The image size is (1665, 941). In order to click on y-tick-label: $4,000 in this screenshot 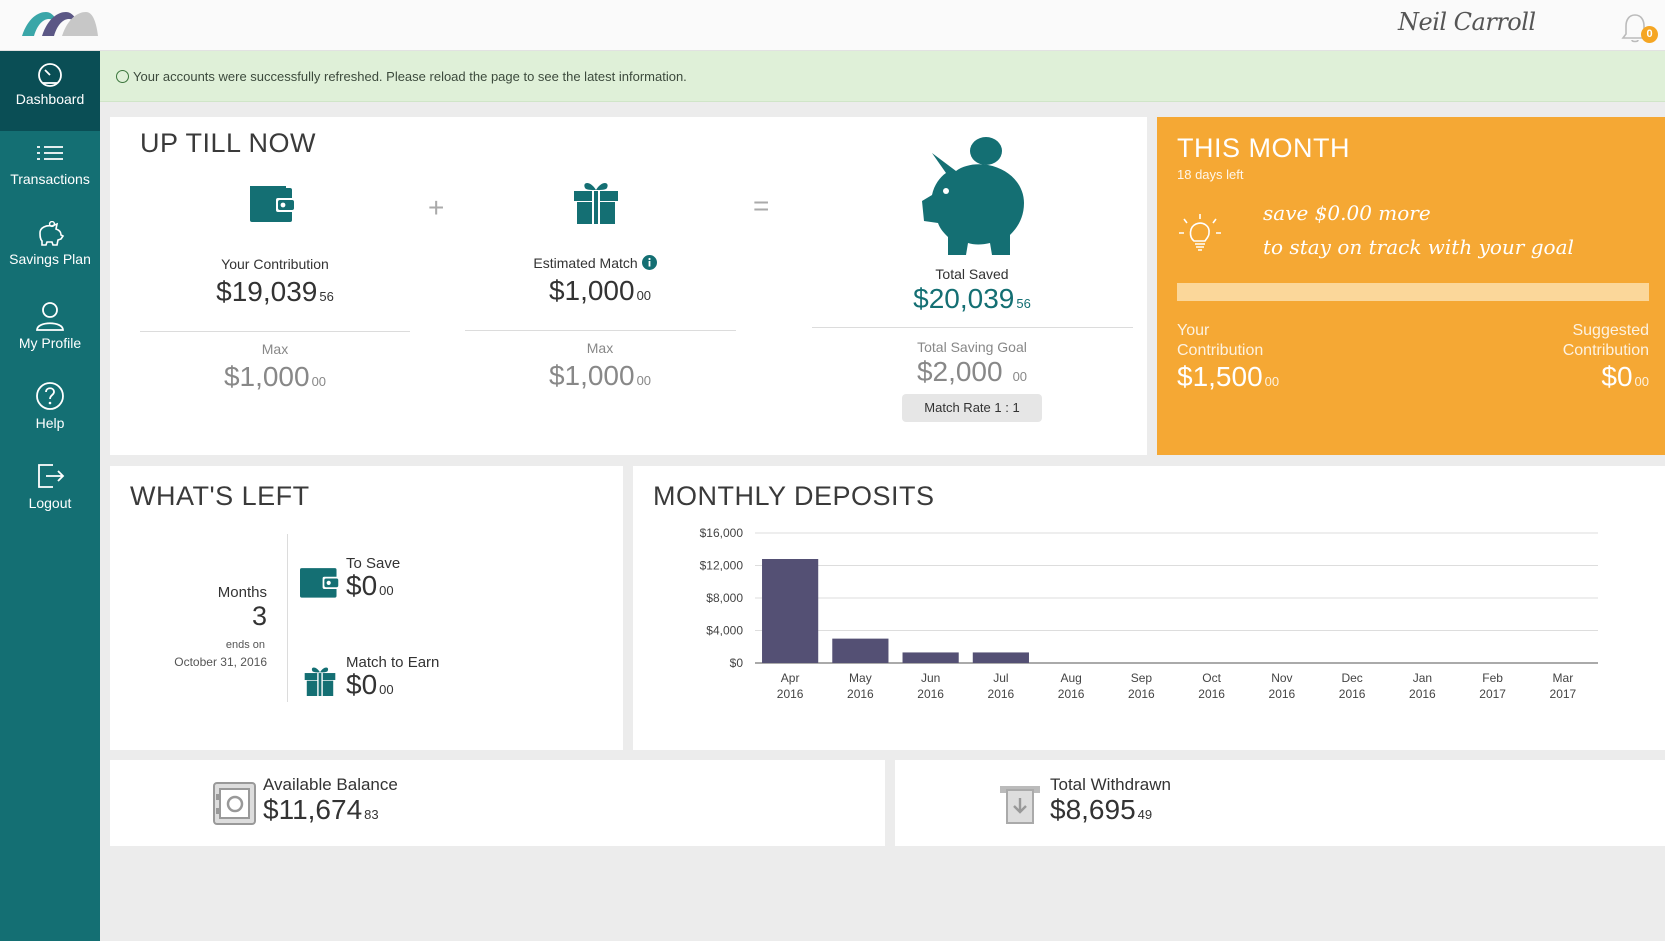, I will do `click(724, 631)`.